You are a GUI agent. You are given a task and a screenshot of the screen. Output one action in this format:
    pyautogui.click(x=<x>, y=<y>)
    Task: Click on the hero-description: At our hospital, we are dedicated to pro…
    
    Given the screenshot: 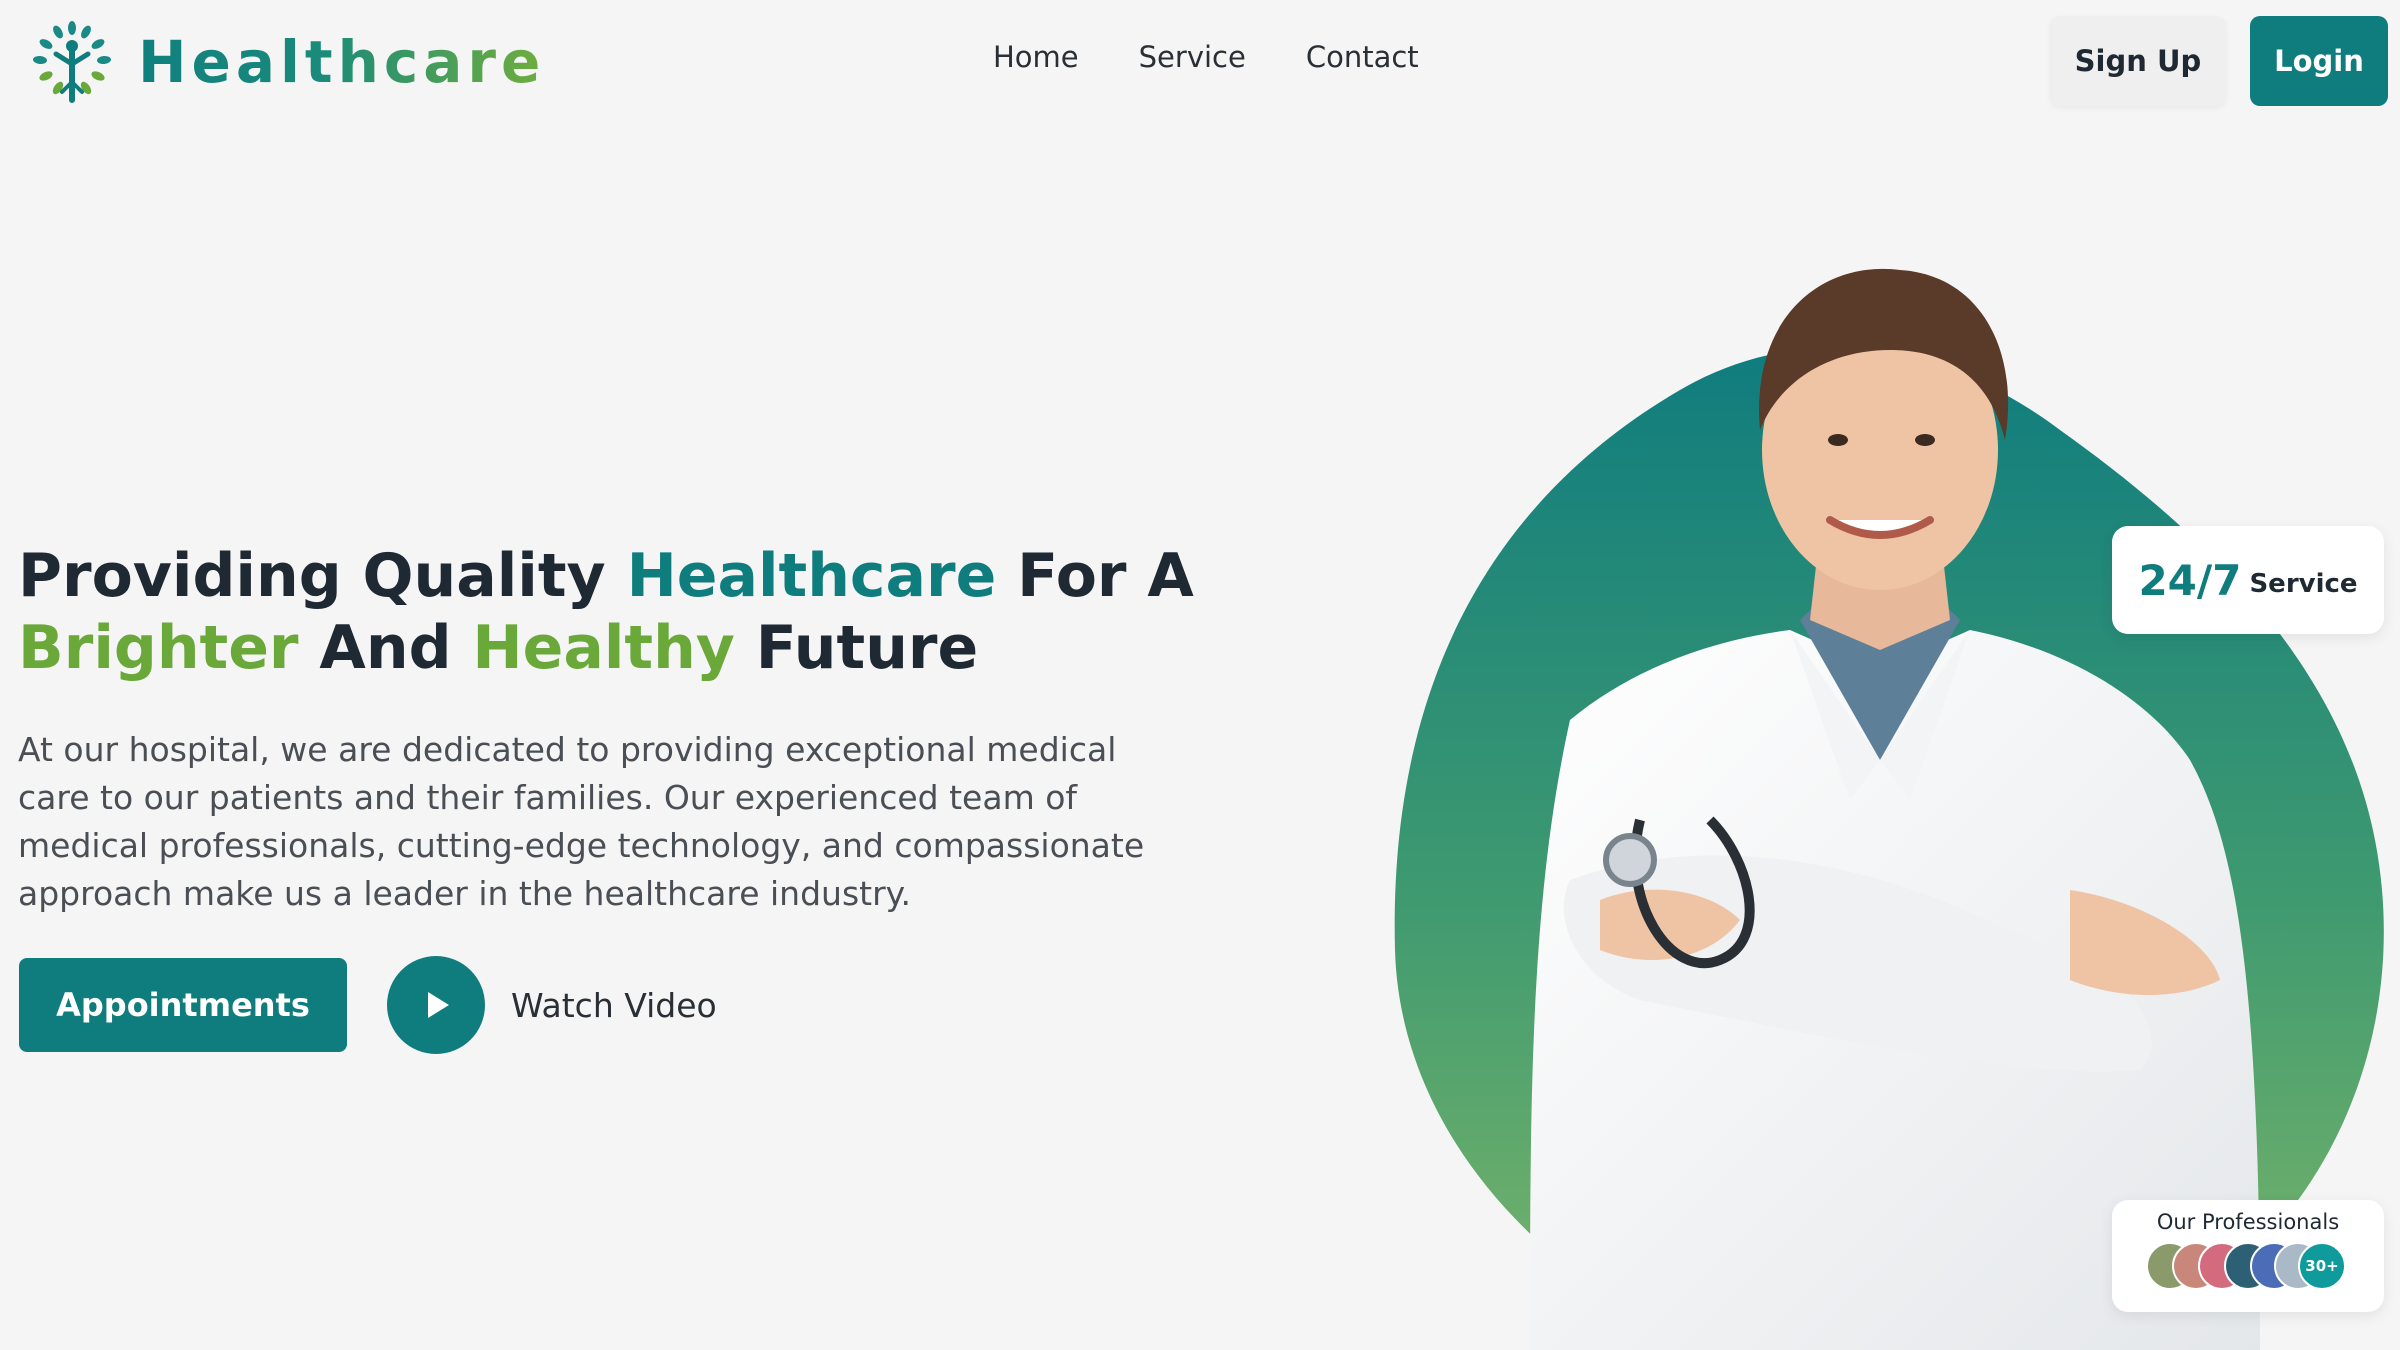 What is the action you would take?
    pyautogui.click(x=581, y=821)
    